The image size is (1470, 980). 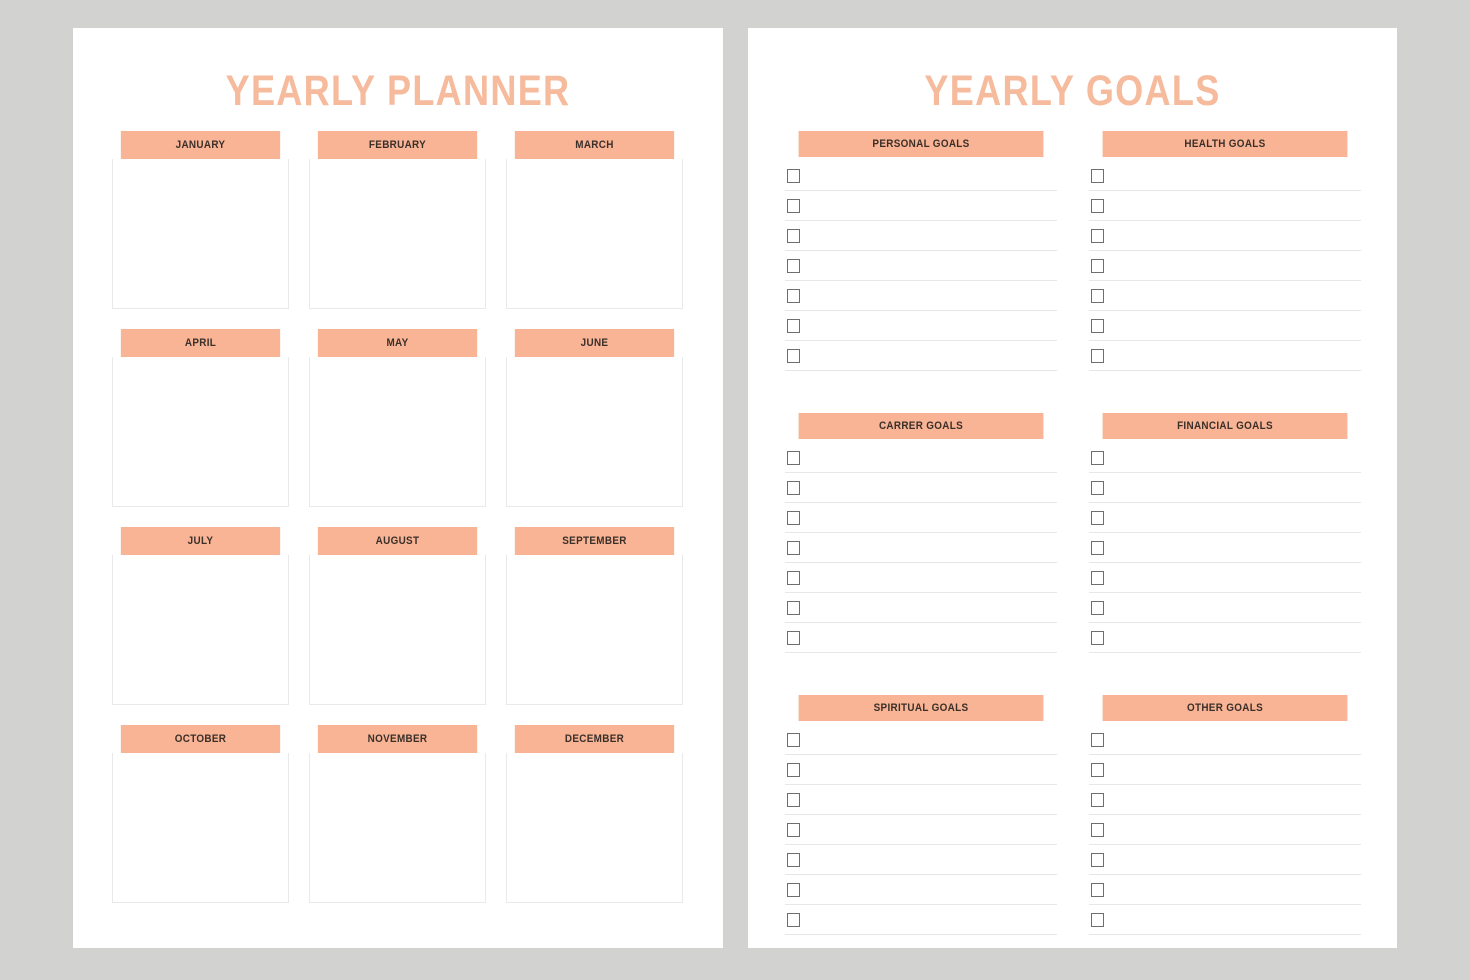 I want to click on month-cell: JUNE, so click(x=594, y=418).